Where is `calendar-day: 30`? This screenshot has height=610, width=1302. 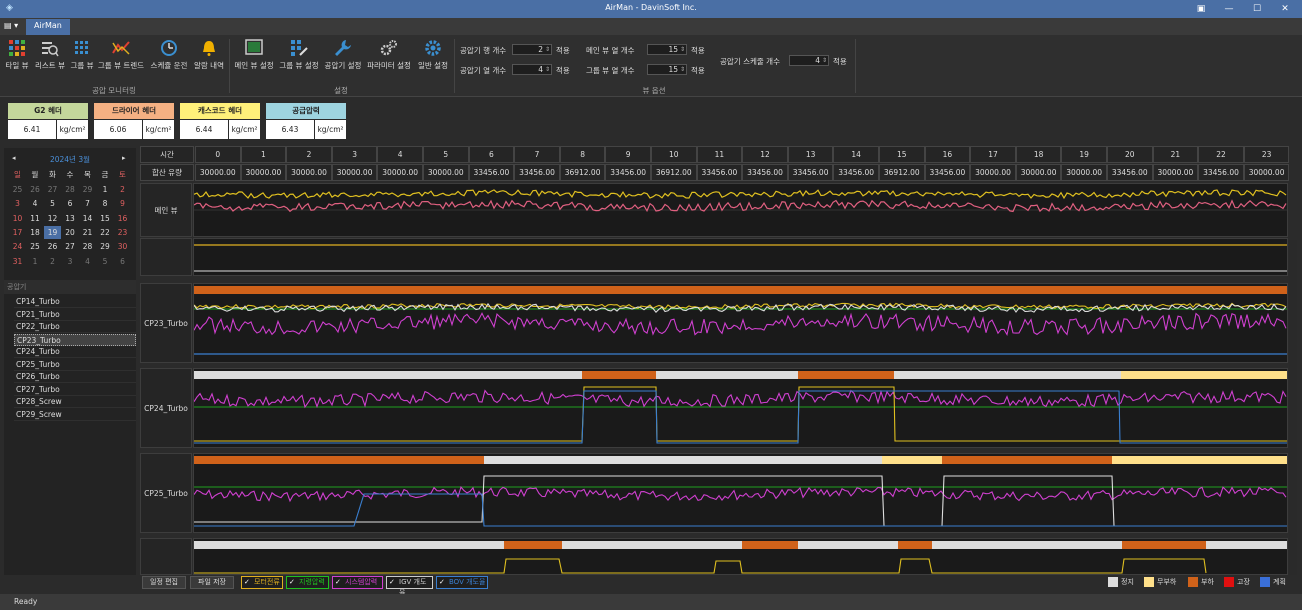 calendar-day: 30 is located at coordinates (122, 246).